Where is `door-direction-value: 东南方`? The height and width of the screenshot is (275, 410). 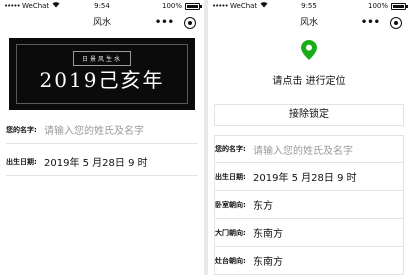
door-direction-value: 东南方 is located at coordinates (268, 232).